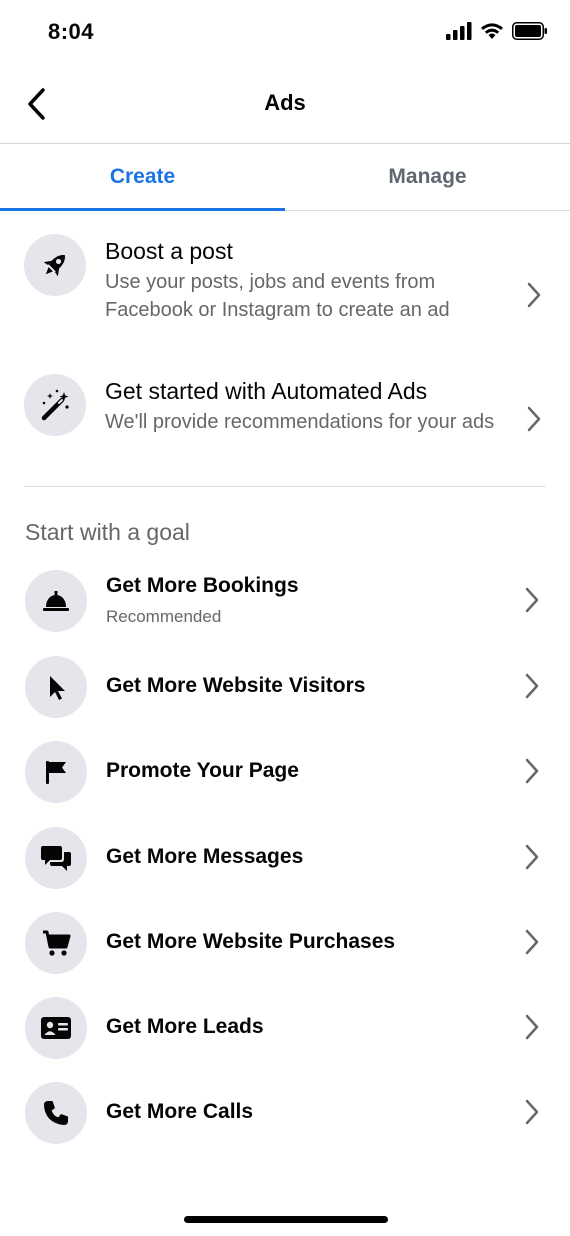 Image resolution: width=570 pixels, height=1236 pixels. I want to click on signal-icon, so click(459, 31).